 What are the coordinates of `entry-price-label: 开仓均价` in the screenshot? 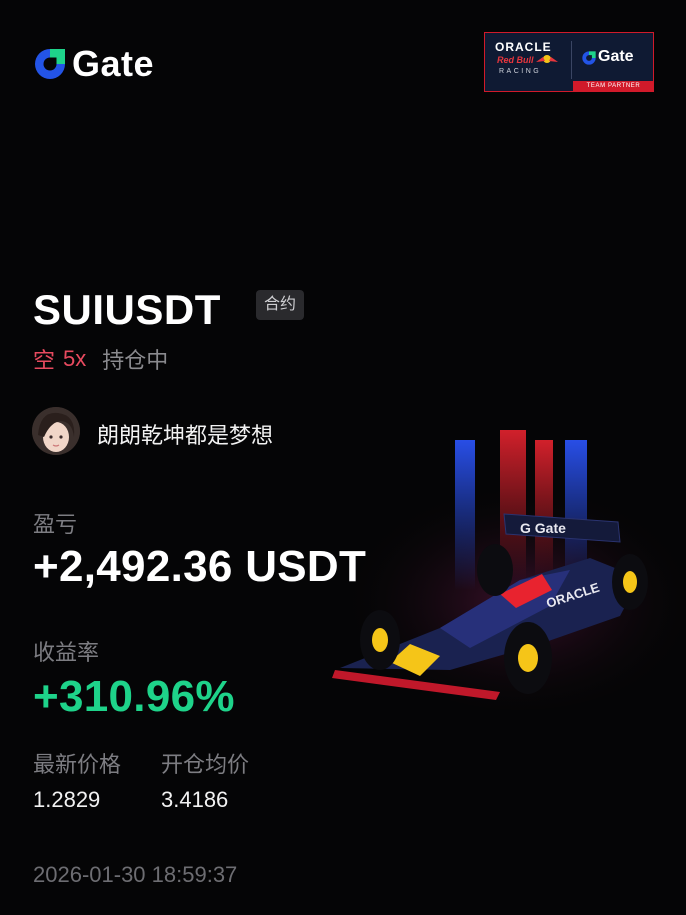 It's located at (205, 764).